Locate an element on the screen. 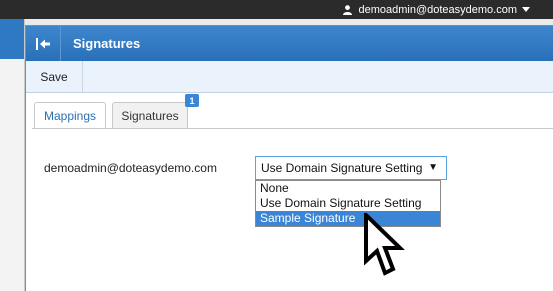 This screenshot has width=553, height=291. signature-select-value: Use Domain Signature Setting is located at coordinates (342, 168).